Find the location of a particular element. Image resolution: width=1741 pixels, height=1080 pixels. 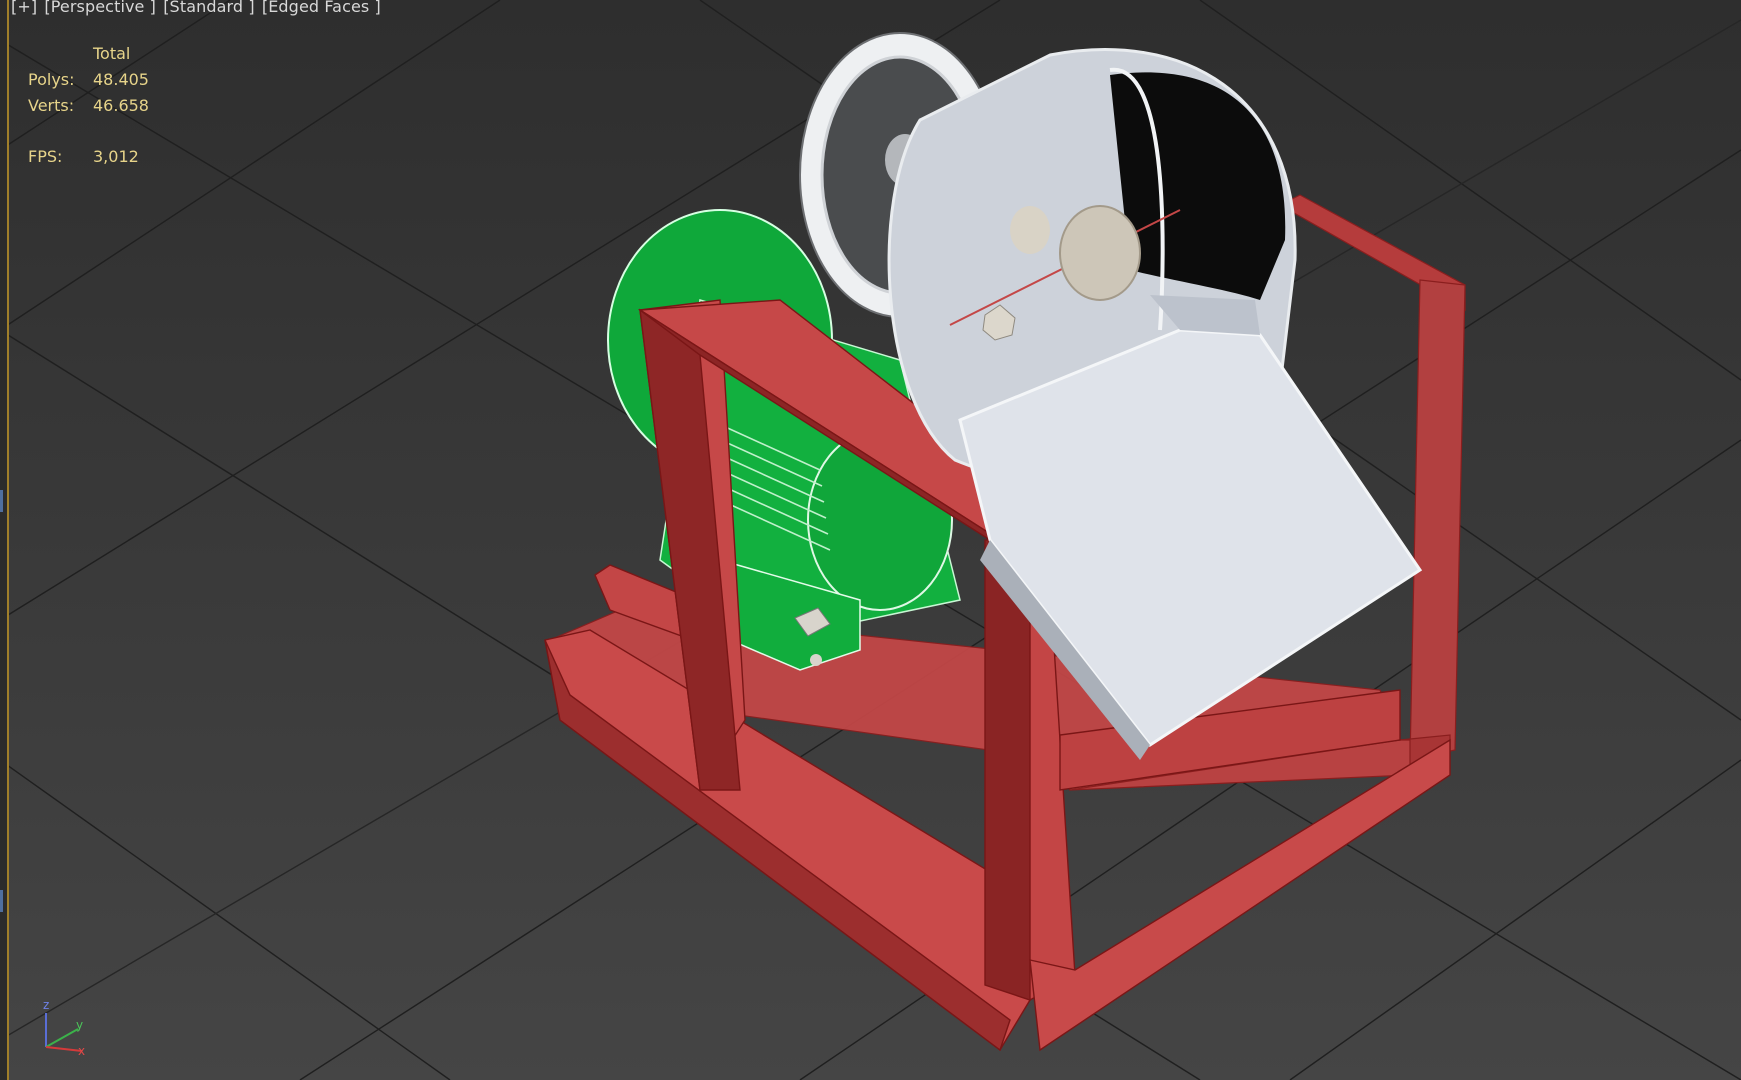

axis-y-label: y is located at coordinates (79, 1025).